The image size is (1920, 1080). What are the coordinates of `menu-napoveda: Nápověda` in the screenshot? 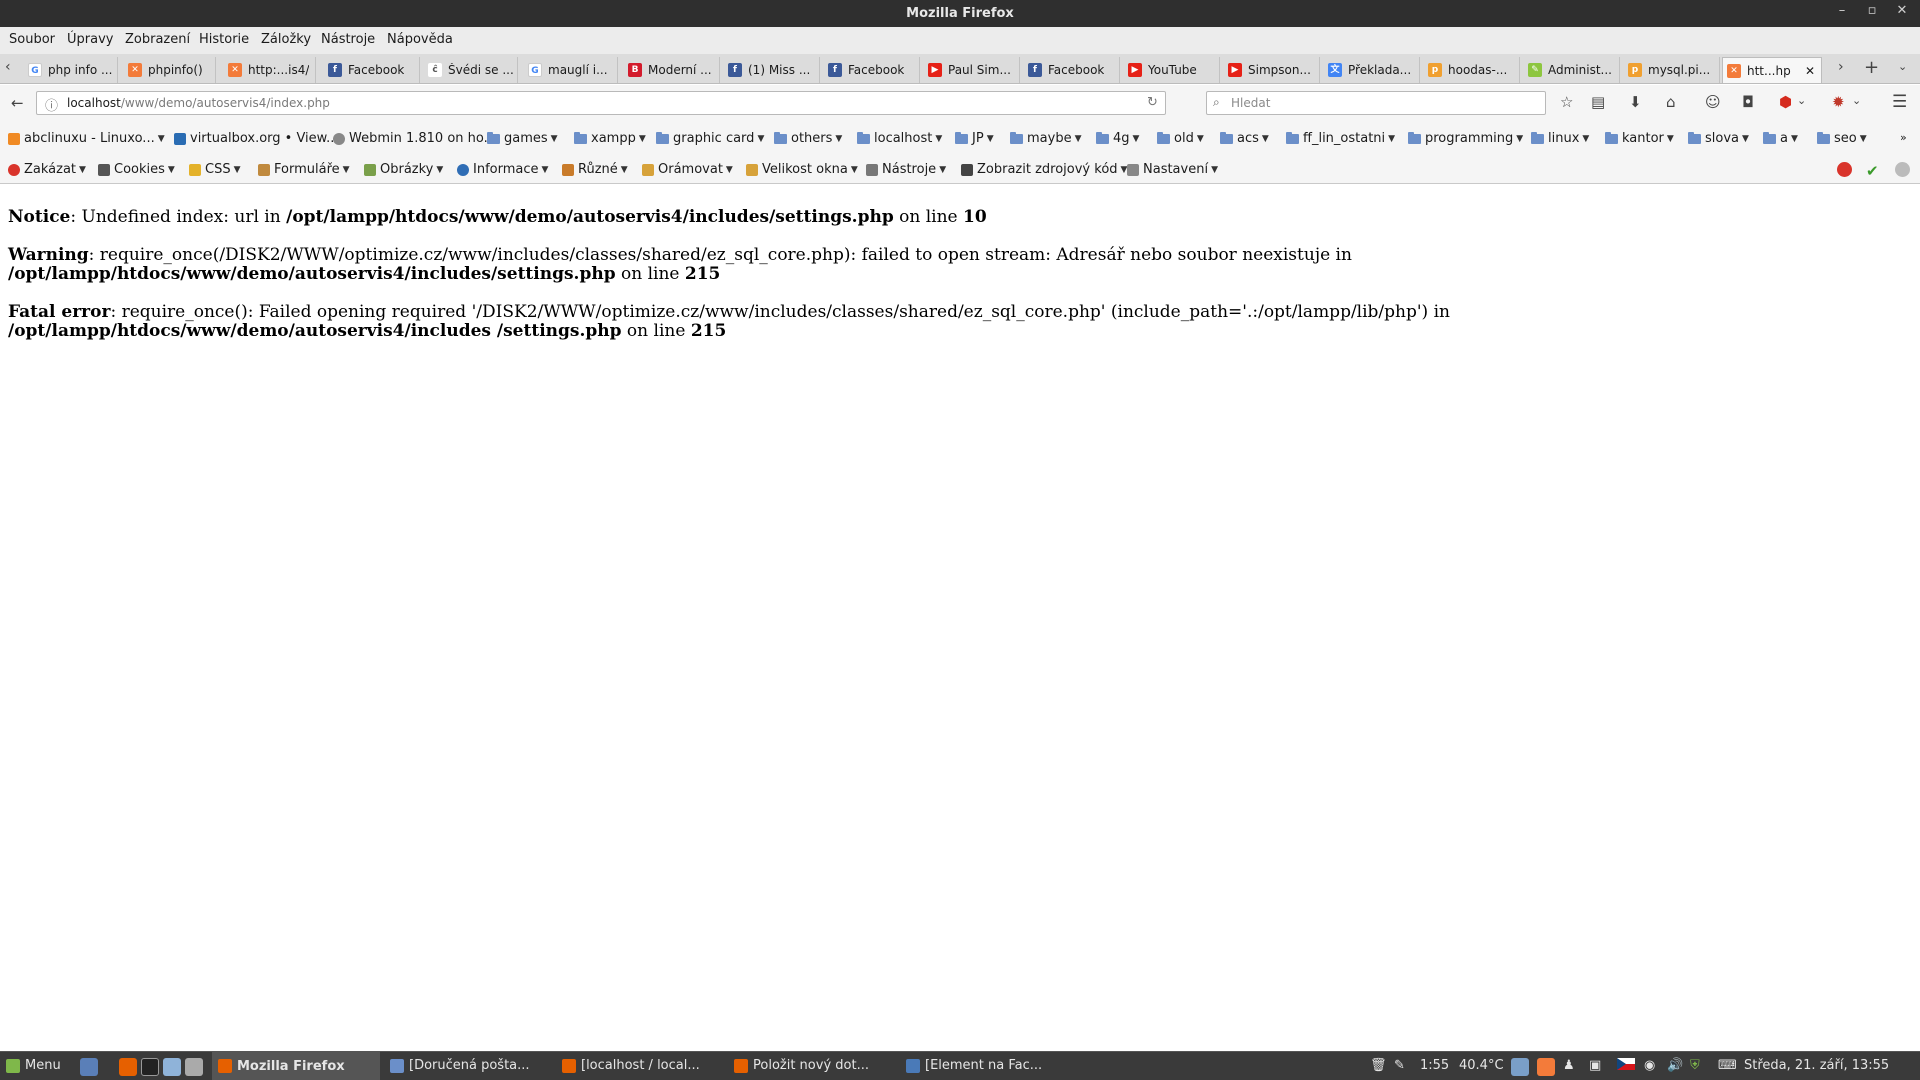 It's located at (420, 39).